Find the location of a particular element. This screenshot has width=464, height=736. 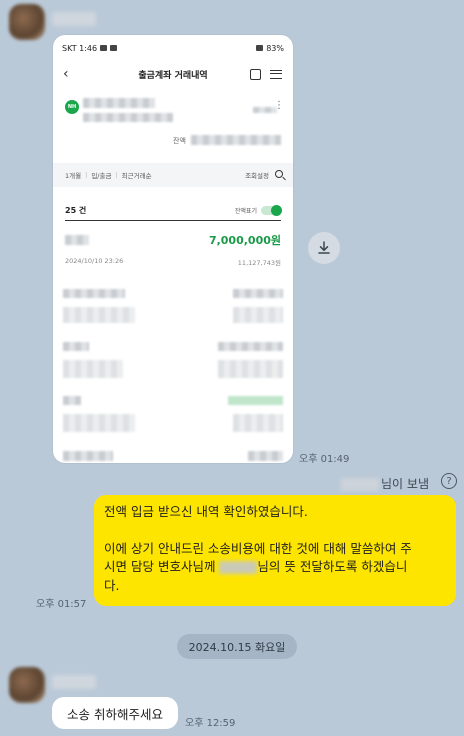

count-label: 25 건 is located at coordinates (76, 210).